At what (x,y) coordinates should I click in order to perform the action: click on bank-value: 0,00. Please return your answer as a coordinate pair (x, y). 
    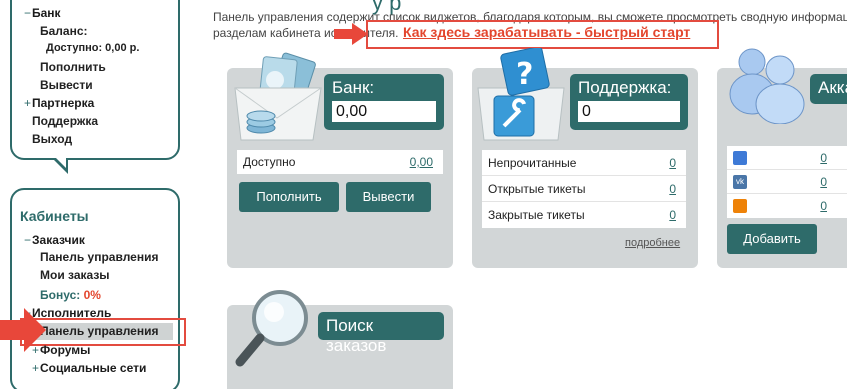
    Looking at the image, I should click on (384, 111).